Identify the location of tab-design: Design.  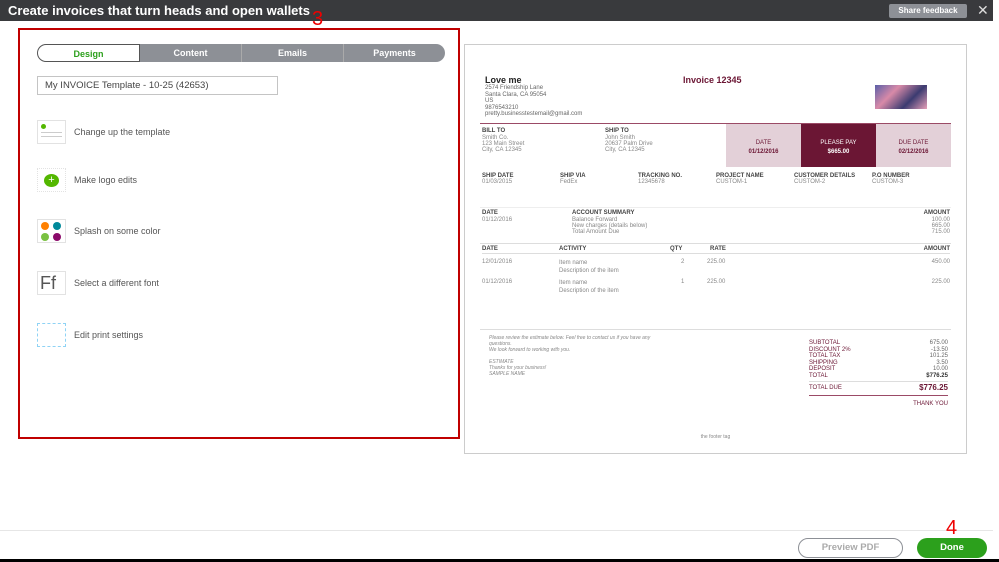
(88, 53).